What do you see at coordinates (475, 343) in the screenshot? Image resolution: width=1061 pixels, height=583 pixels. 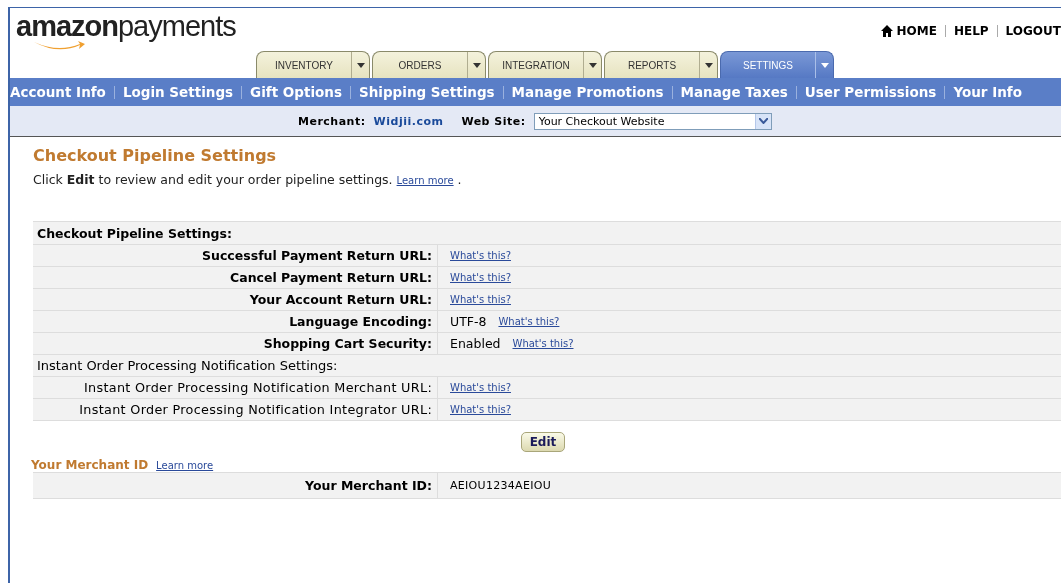 I see `field-value: Enabled` at bounding box center [475, 343].